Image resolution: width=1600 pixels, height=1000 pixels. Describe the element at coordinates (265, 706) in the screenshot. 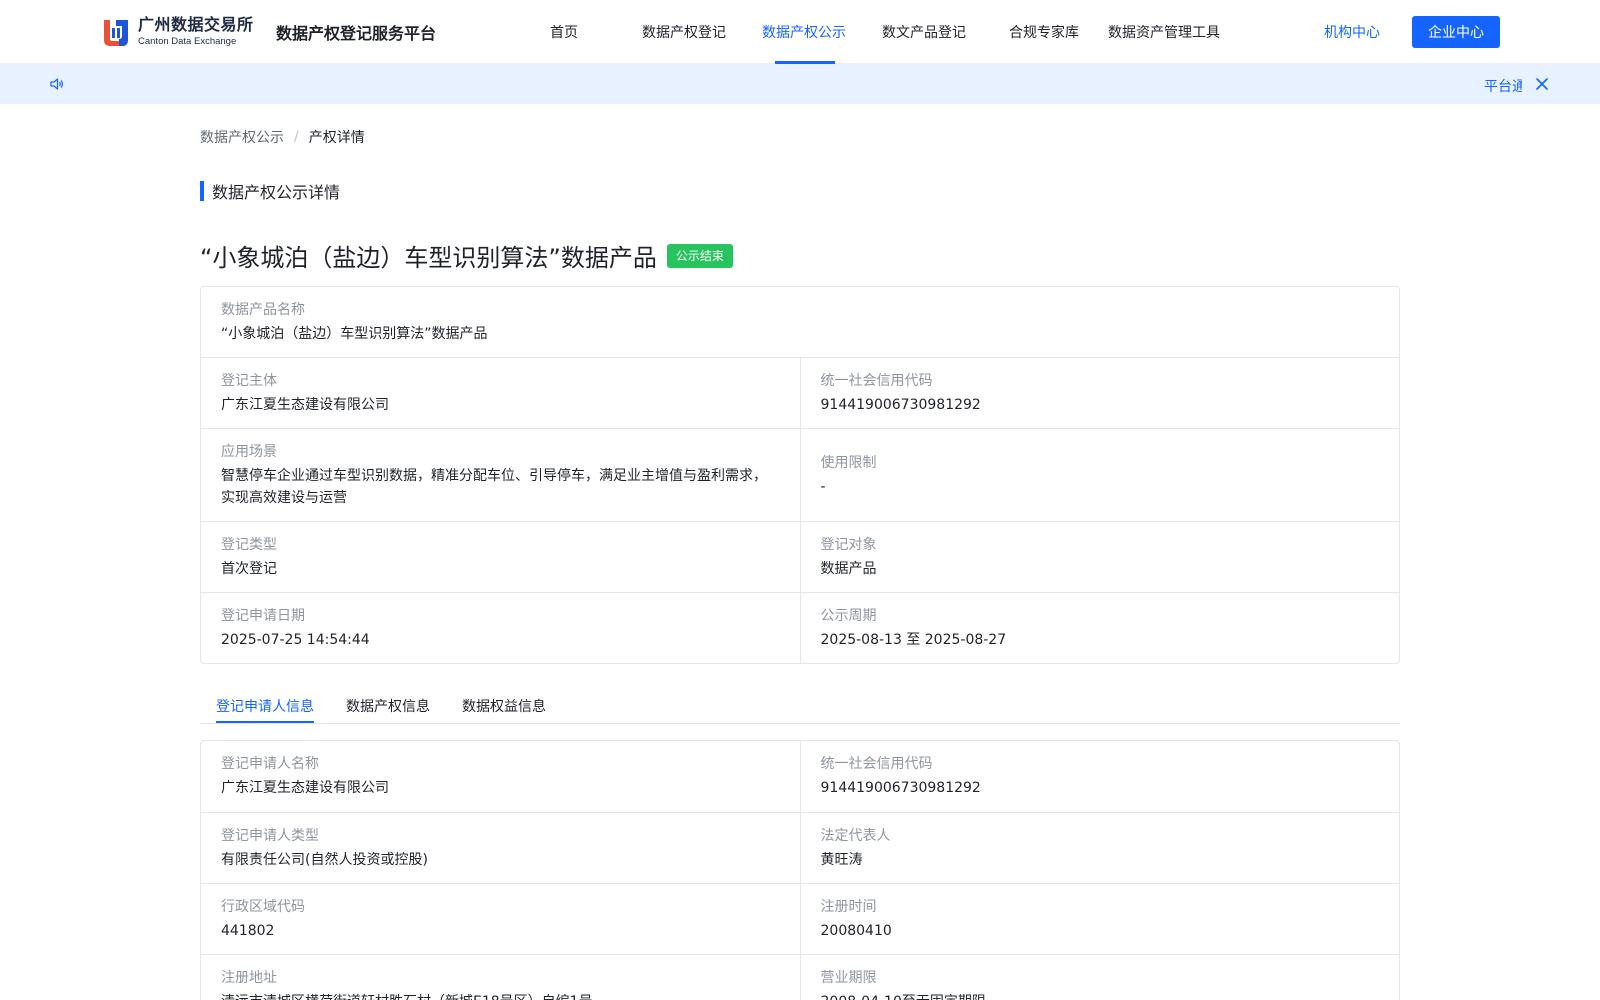

I see `tab-applicant-info: 登记申请人信息` at that location.